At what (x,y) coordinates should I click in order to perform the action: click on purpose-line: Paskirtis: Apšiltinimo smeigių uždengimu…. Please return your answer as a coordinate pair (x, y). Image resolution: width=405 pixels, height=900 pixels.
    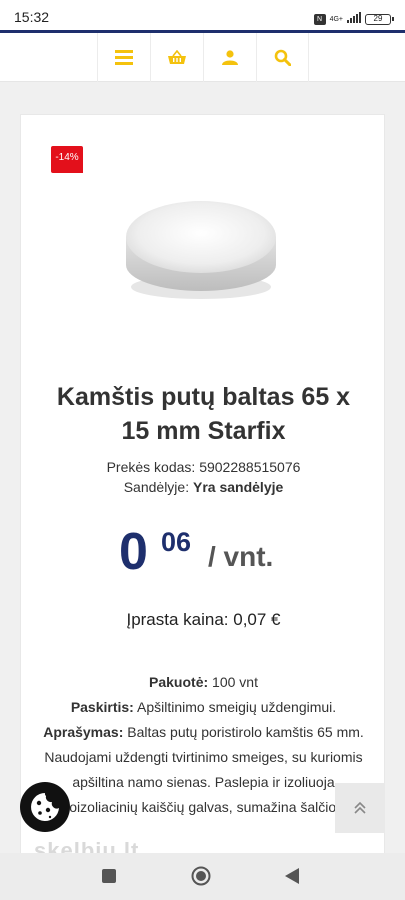
    Looking at the image, I should click on (203, 707).